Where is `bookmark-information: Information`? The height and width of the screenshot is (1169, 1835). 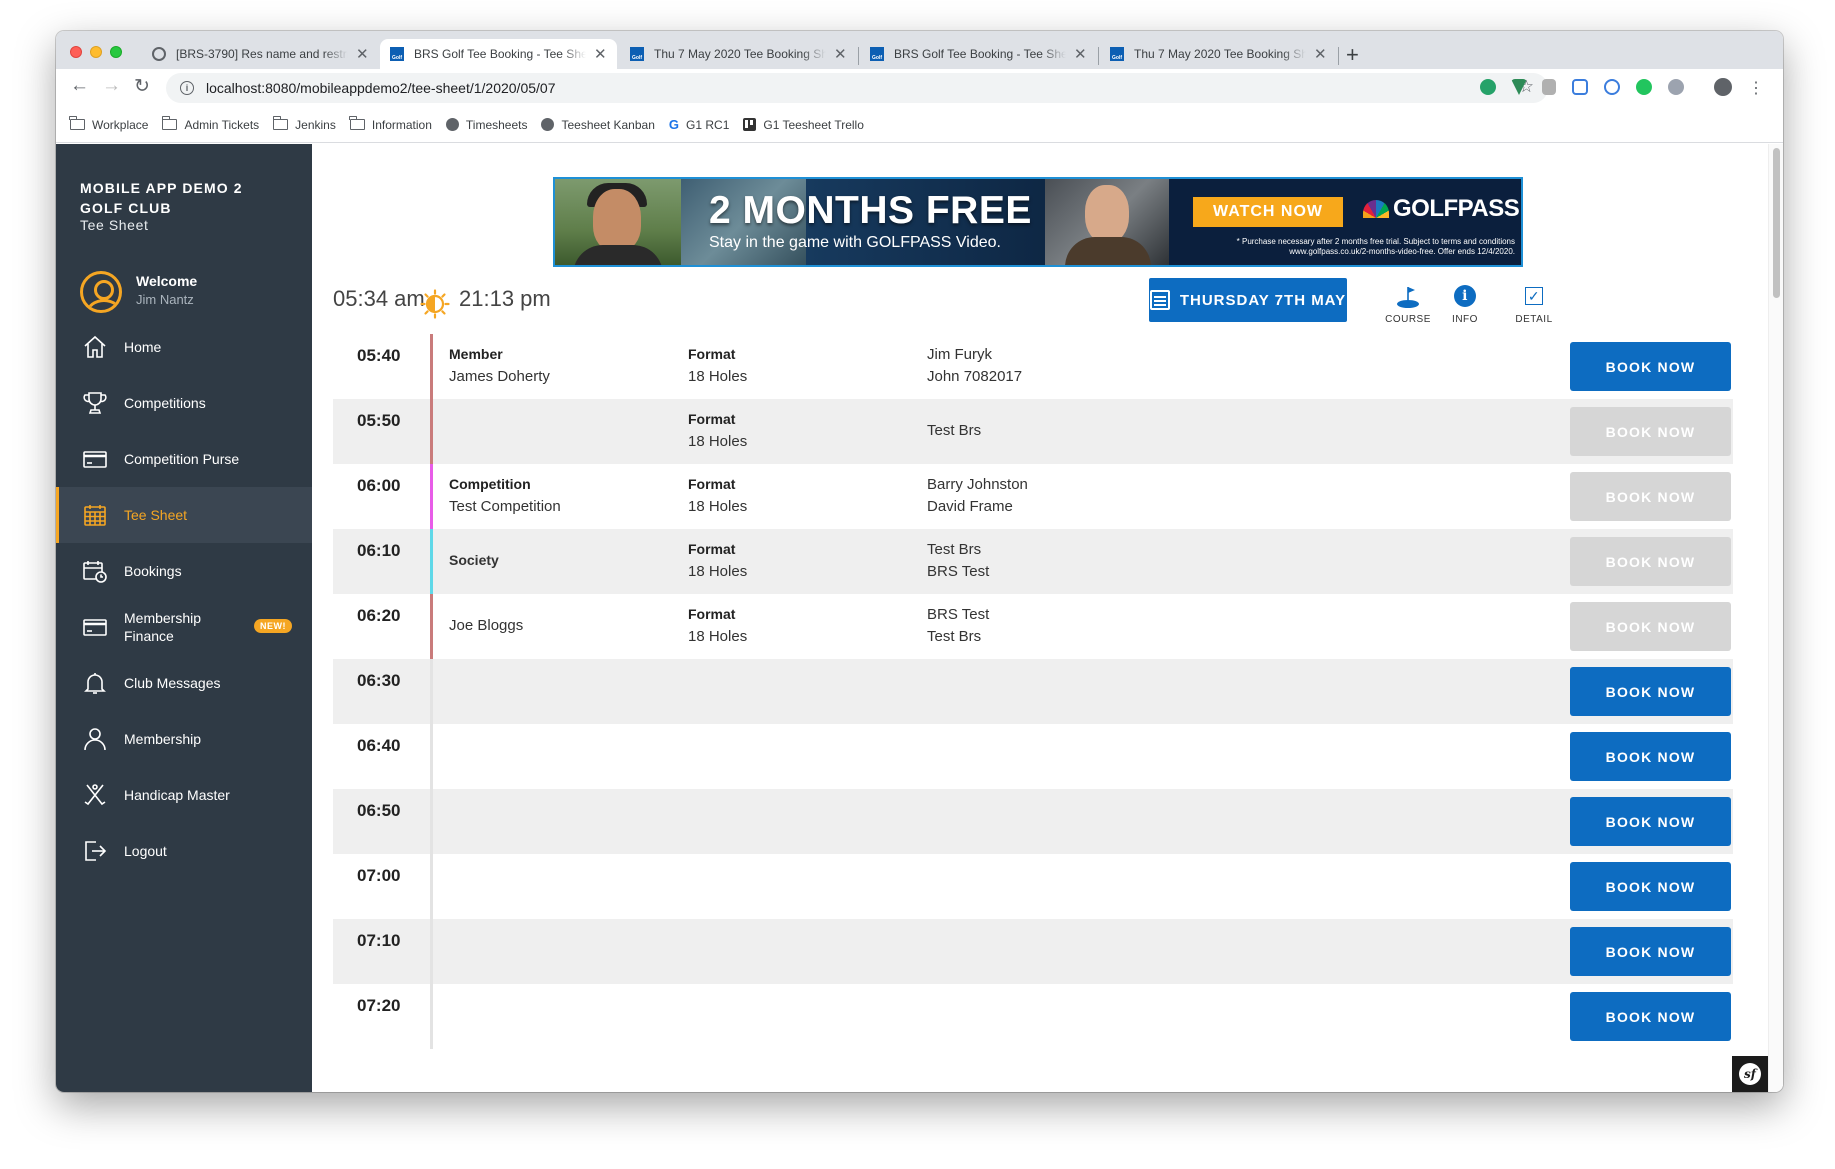
bookmark-information: Information is located at coordinates (390, 124).